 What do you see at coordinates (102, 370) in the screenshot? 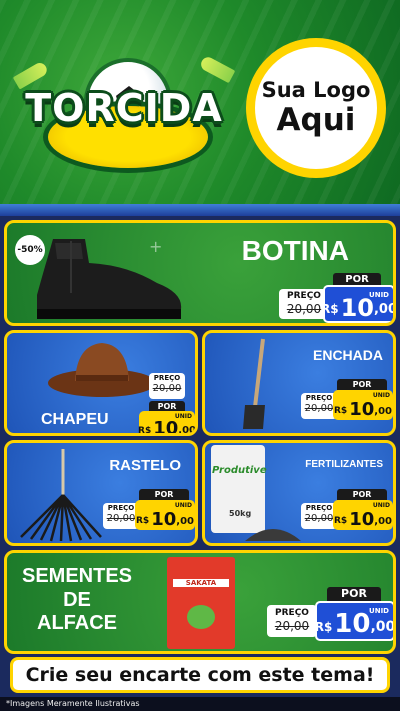
I see `hat-image` at bounding box center [102, 370].